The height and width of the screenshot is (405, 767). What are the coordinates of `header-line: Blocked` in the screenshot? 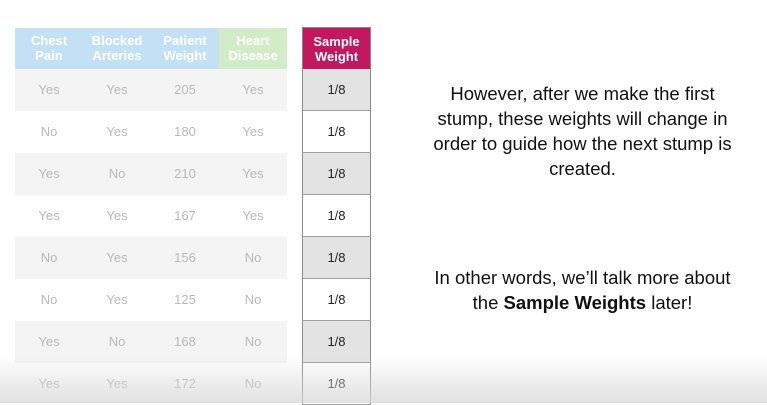 It's located at (117, 41).